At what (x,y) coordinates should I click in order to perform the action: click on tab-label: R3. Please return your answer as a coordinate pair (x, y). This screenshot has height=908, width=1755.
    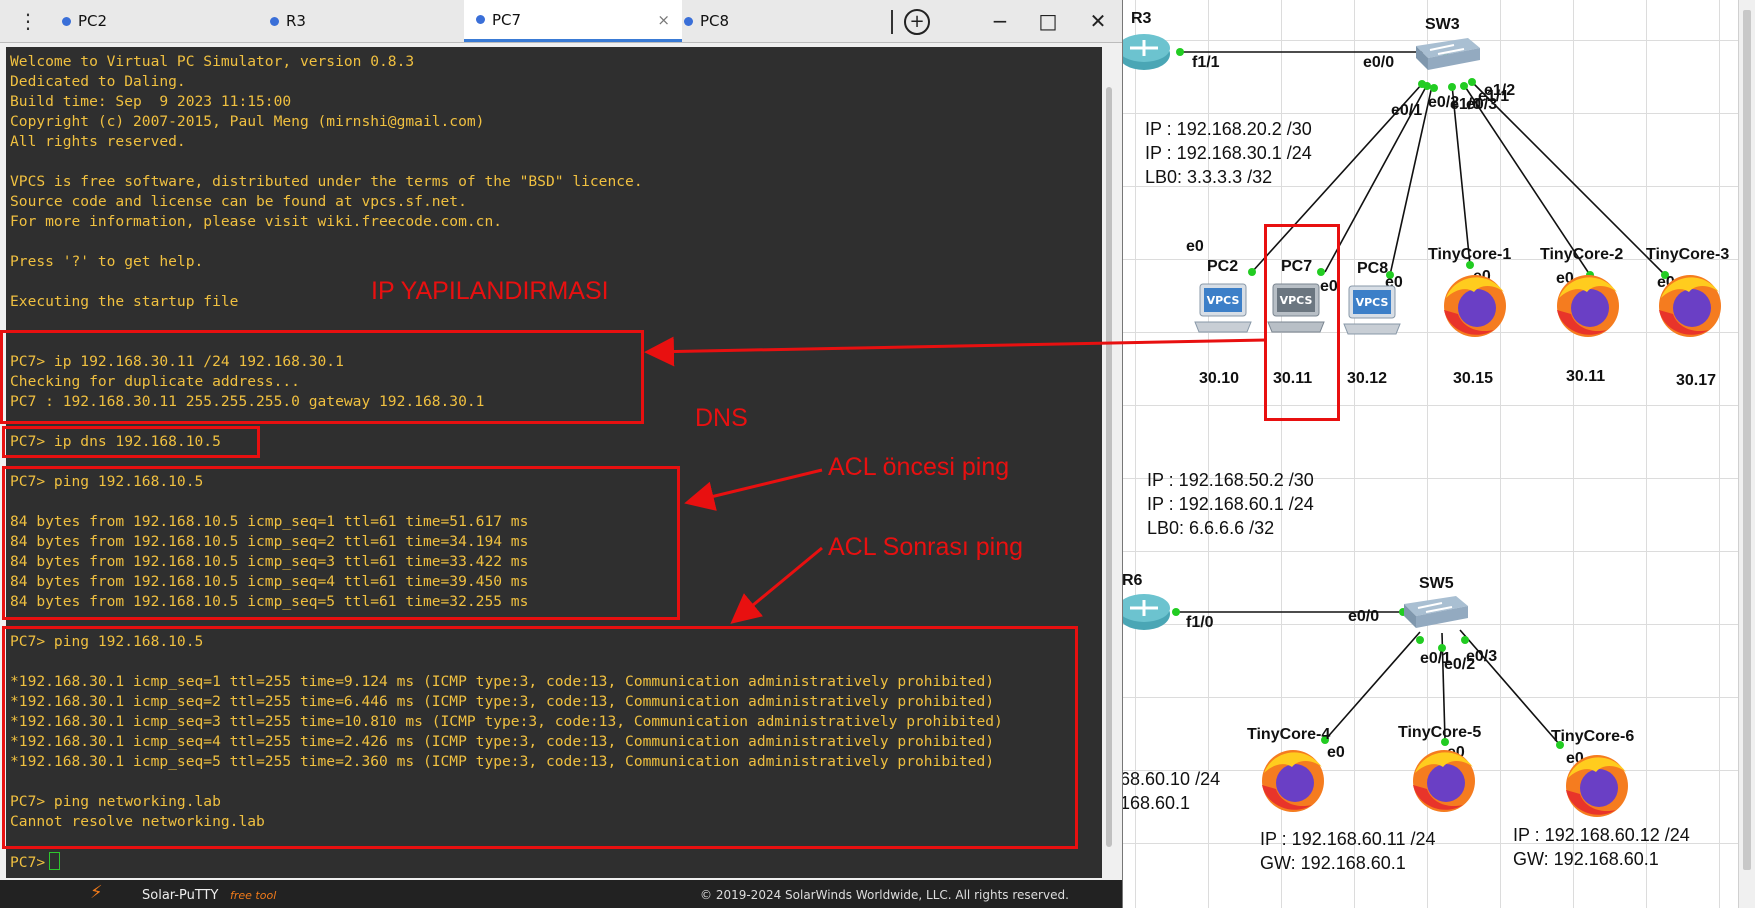
    Looking at the image, I should click on (296, 21).